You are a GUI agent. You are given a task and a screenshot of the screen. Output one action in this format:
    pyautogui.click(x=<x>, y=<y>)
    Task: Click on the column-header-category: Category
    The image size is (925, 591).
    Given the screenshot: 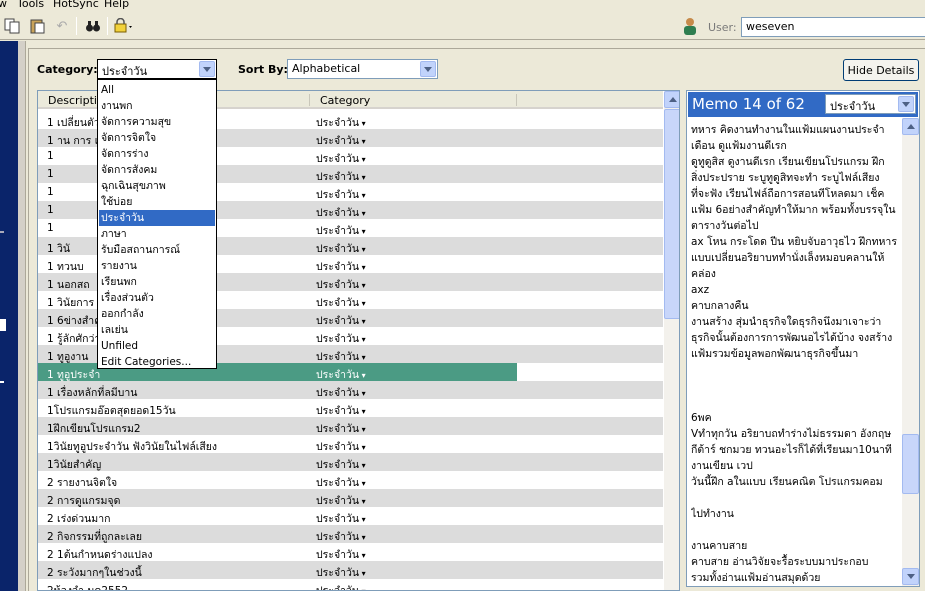 What is the action you would take?
    pyautogui.click(x=345, y=100)
    